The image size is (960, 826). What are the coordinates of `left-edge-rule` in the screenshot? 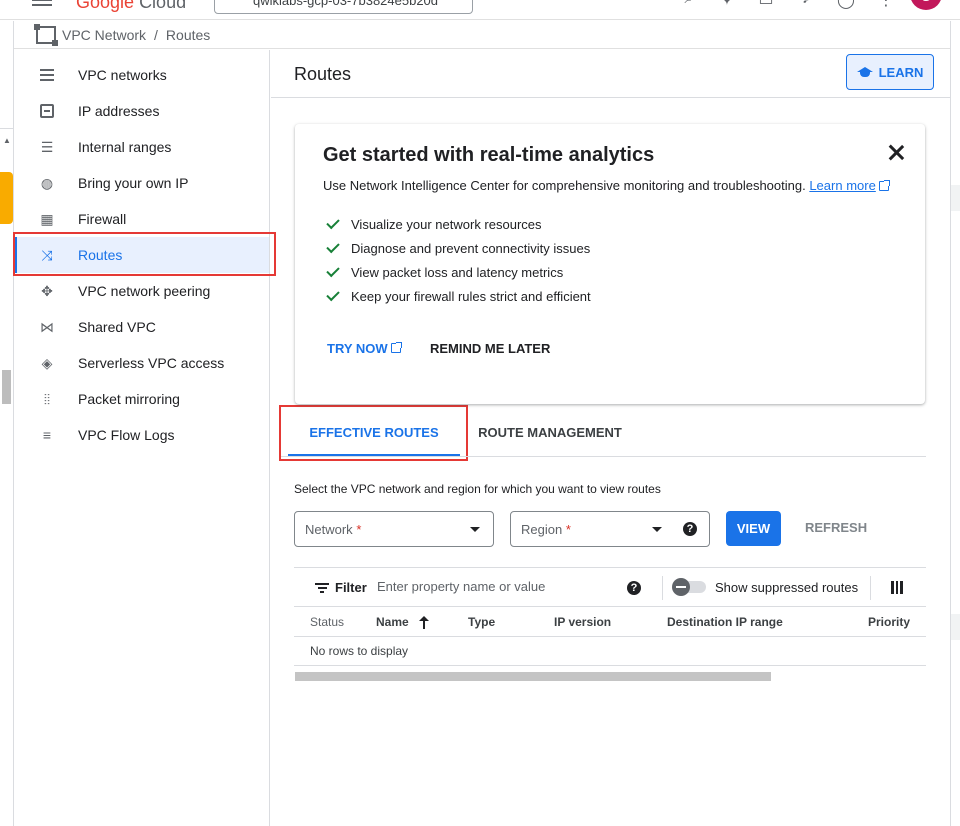 It's located at (6, 128).